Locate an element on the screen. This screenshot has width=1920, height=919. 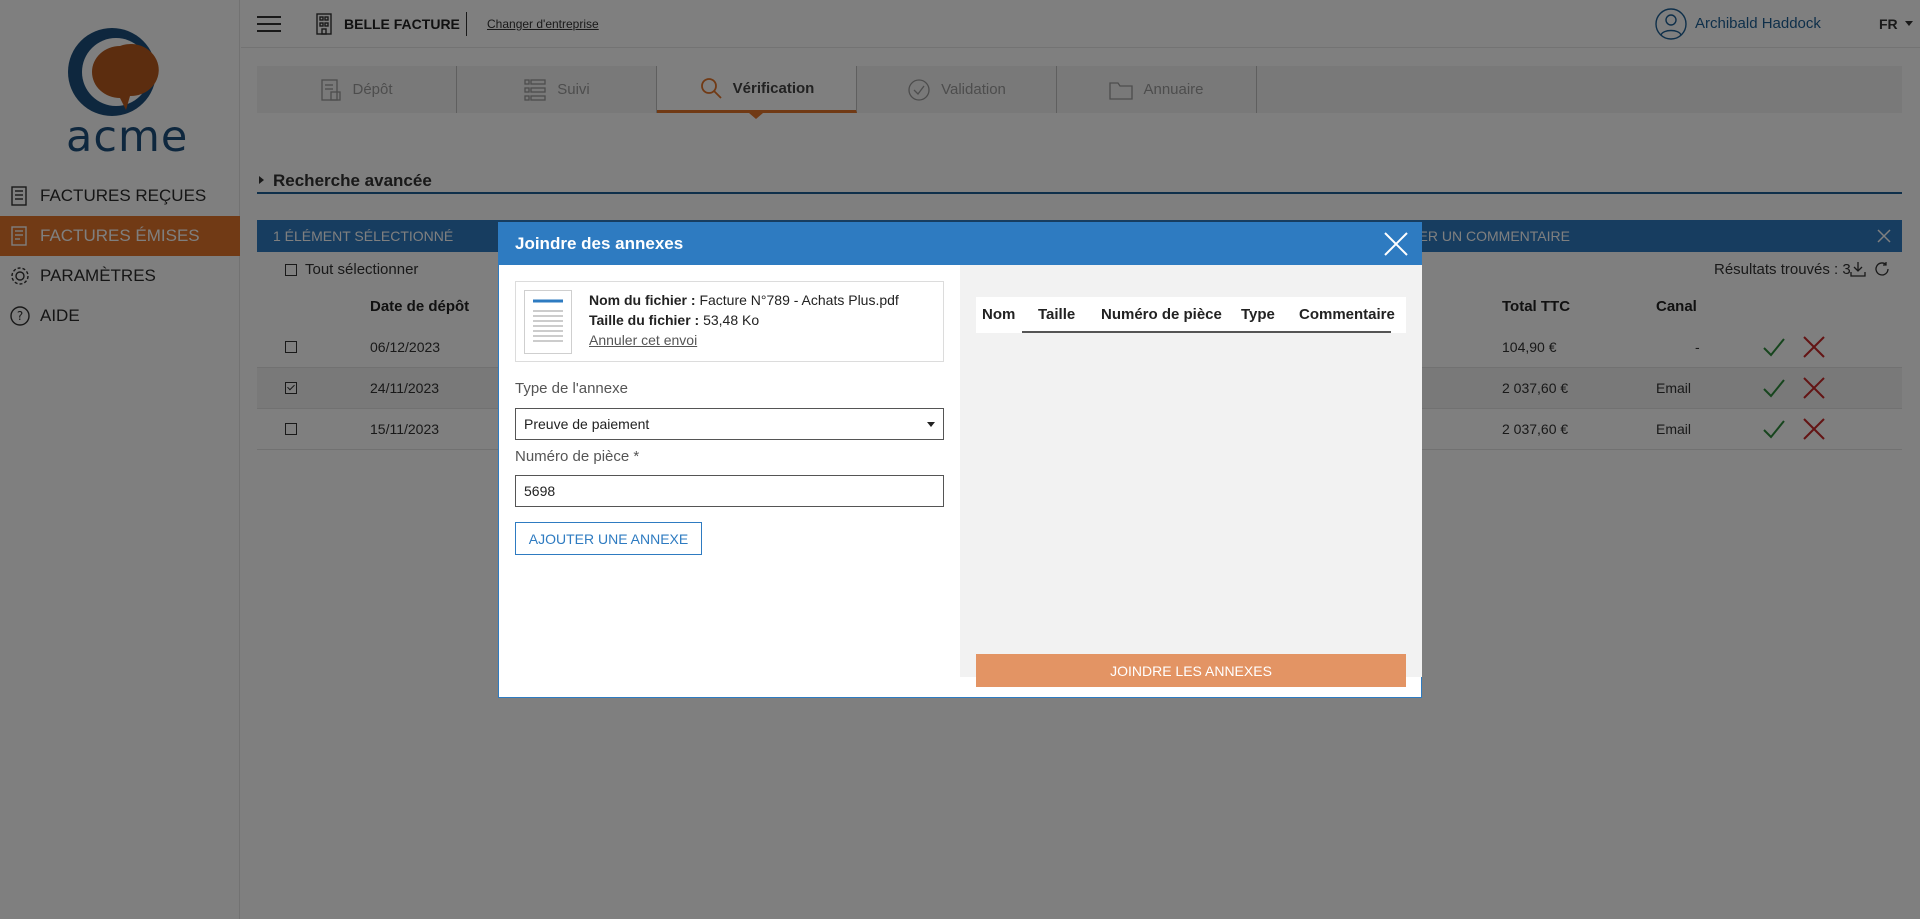
piece-number-input: 5698 is located at coordinates (729, 491).